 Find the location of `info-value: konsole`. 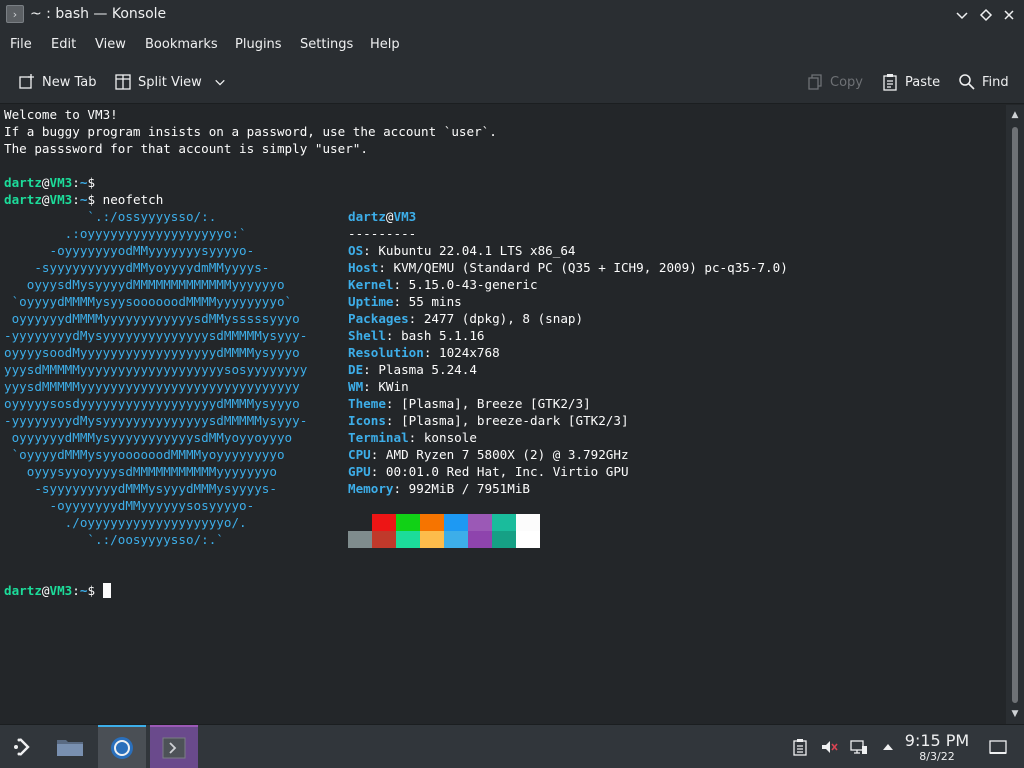

info-value: konsole is located at coordinates (450, 437).